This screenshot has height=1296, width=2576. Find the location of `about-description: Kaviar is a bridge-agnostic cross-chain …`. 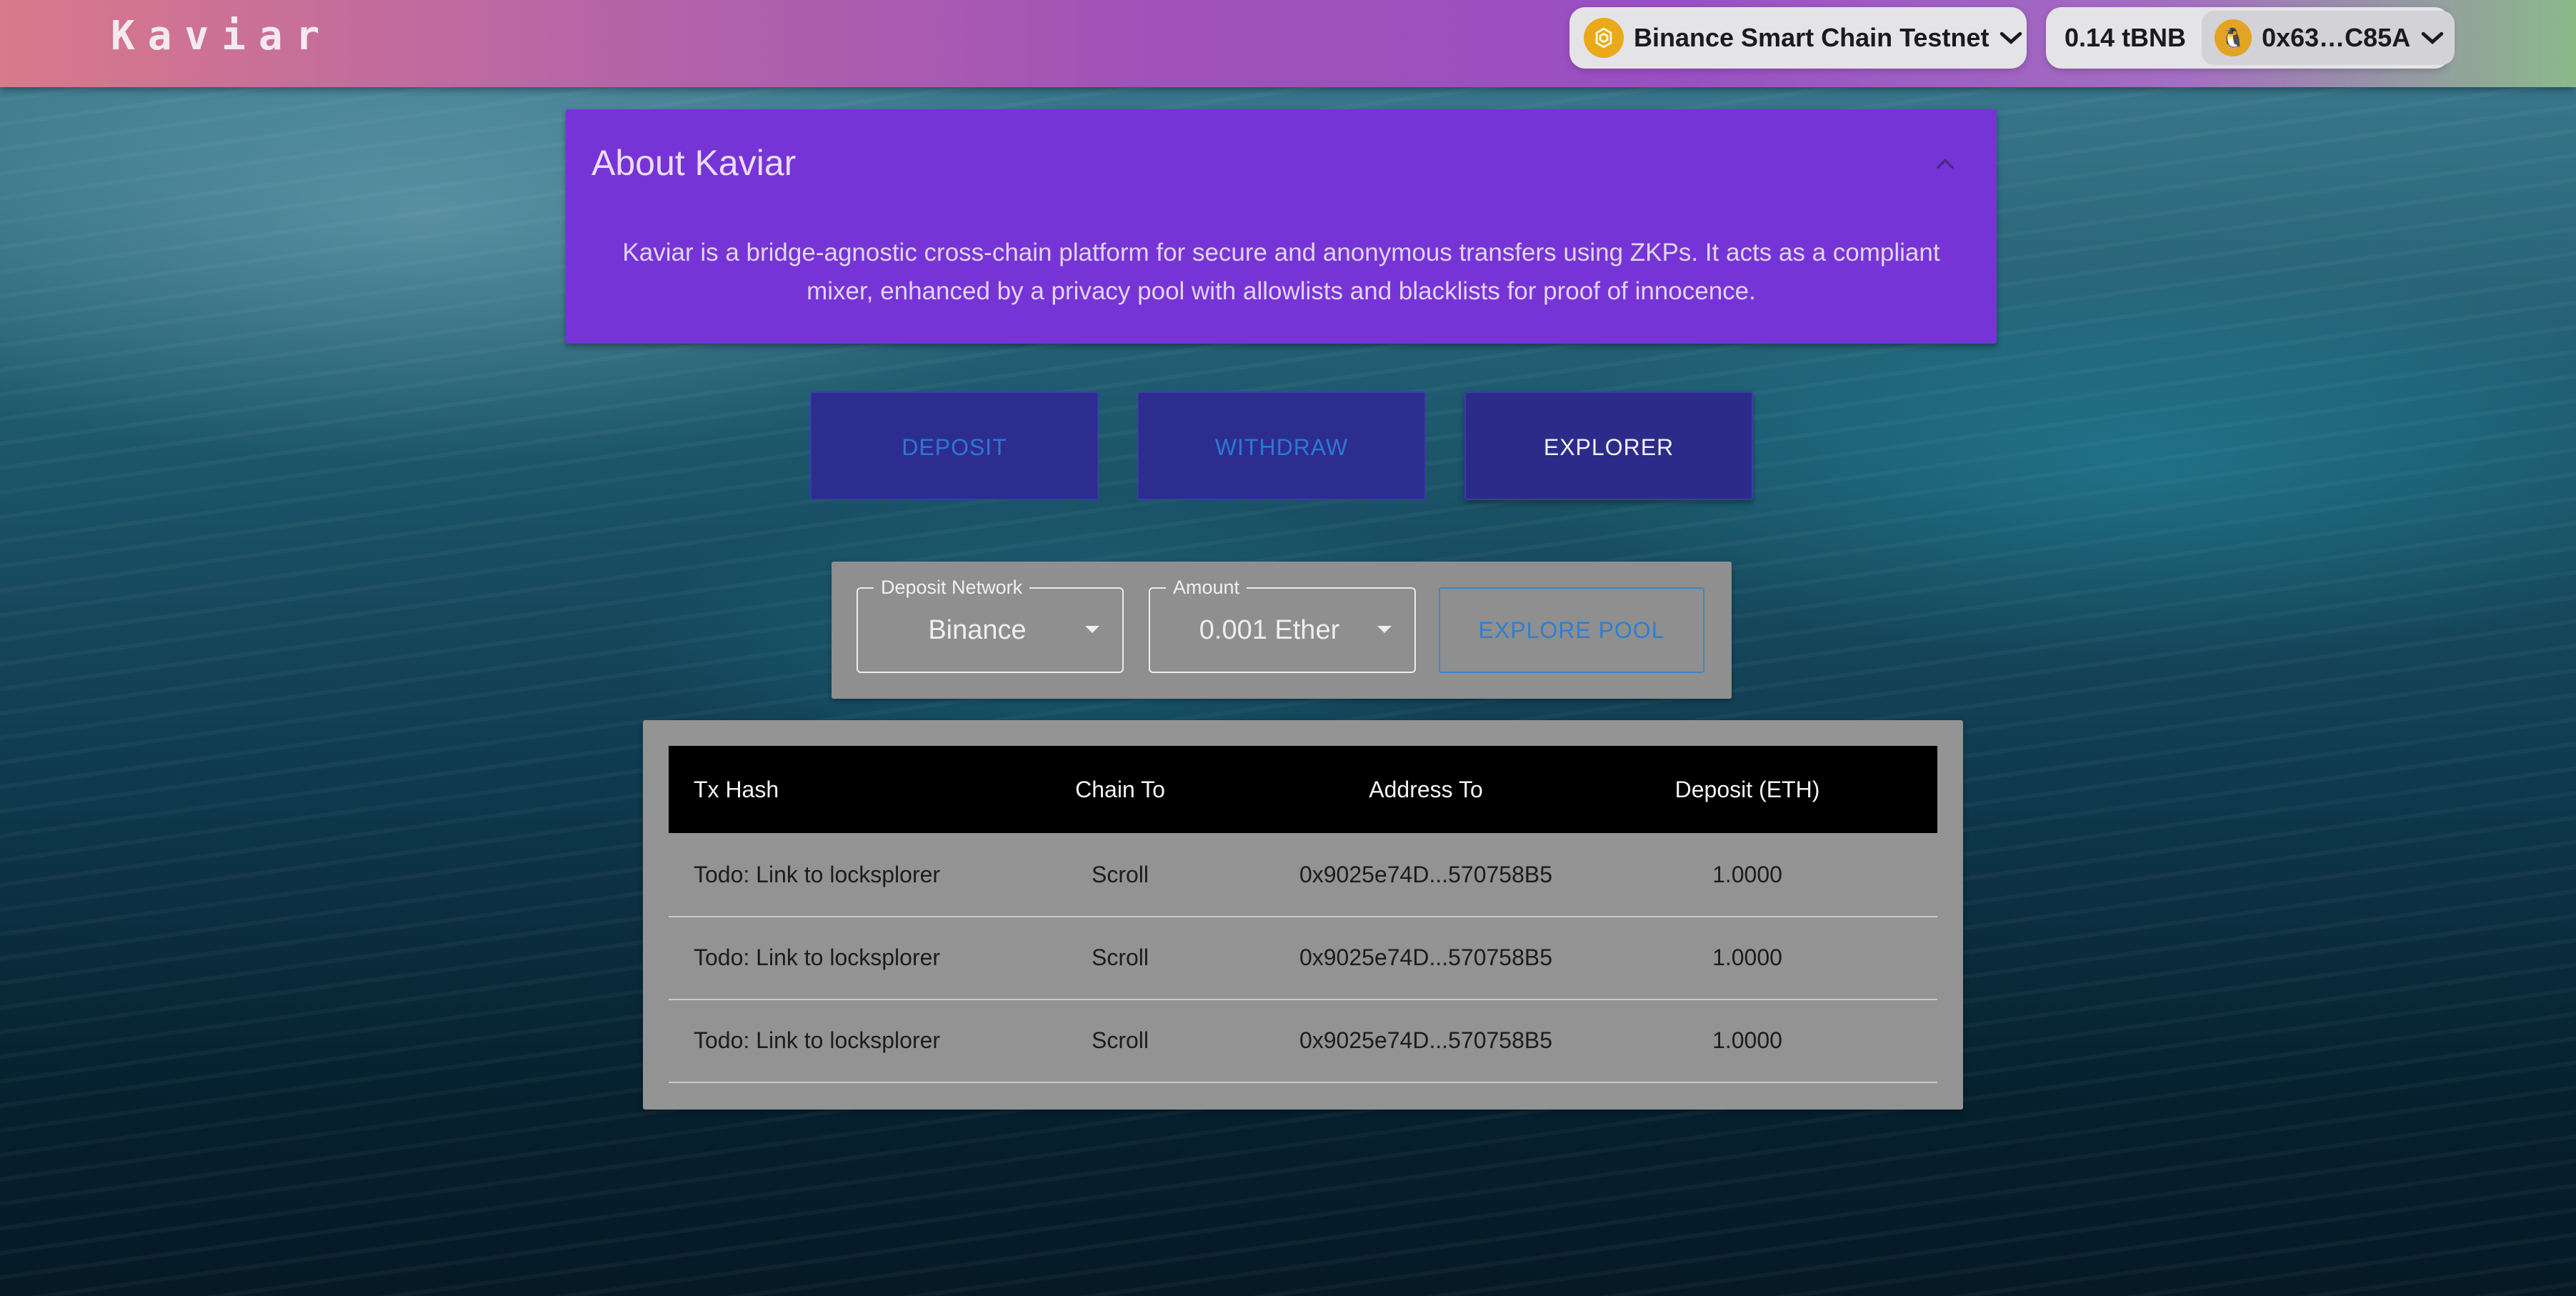

about-description: Kaviar is a bridge-agnostic cross-chain … is located at coordinates (1281, 272).